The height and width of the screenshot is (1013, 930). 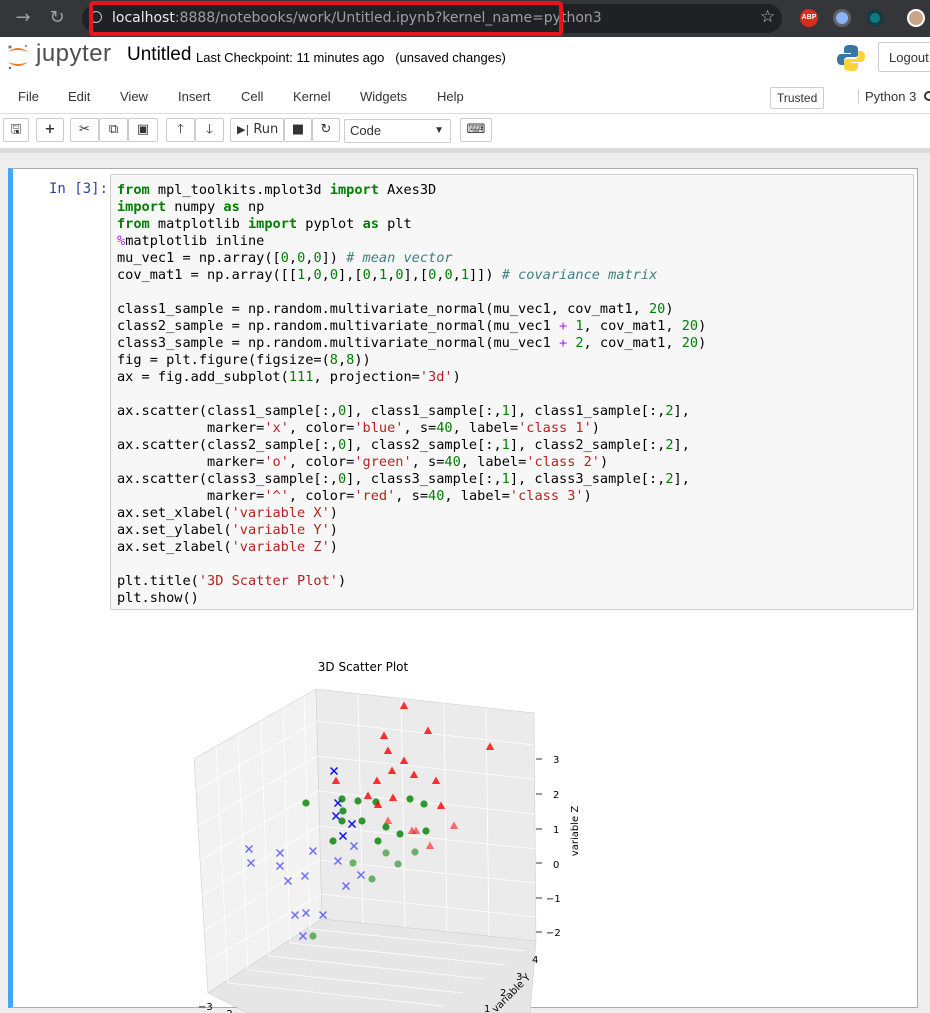 I want to click on logout-button: Logout, so click(x=904, y=57).